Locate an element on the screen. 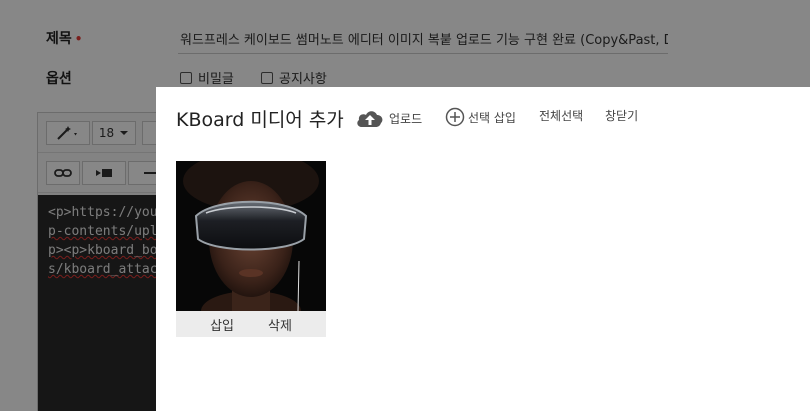 The width and height of the screenshot is (810, 411). insert-media-button: 삽입 is located at coordinates (222, 324).